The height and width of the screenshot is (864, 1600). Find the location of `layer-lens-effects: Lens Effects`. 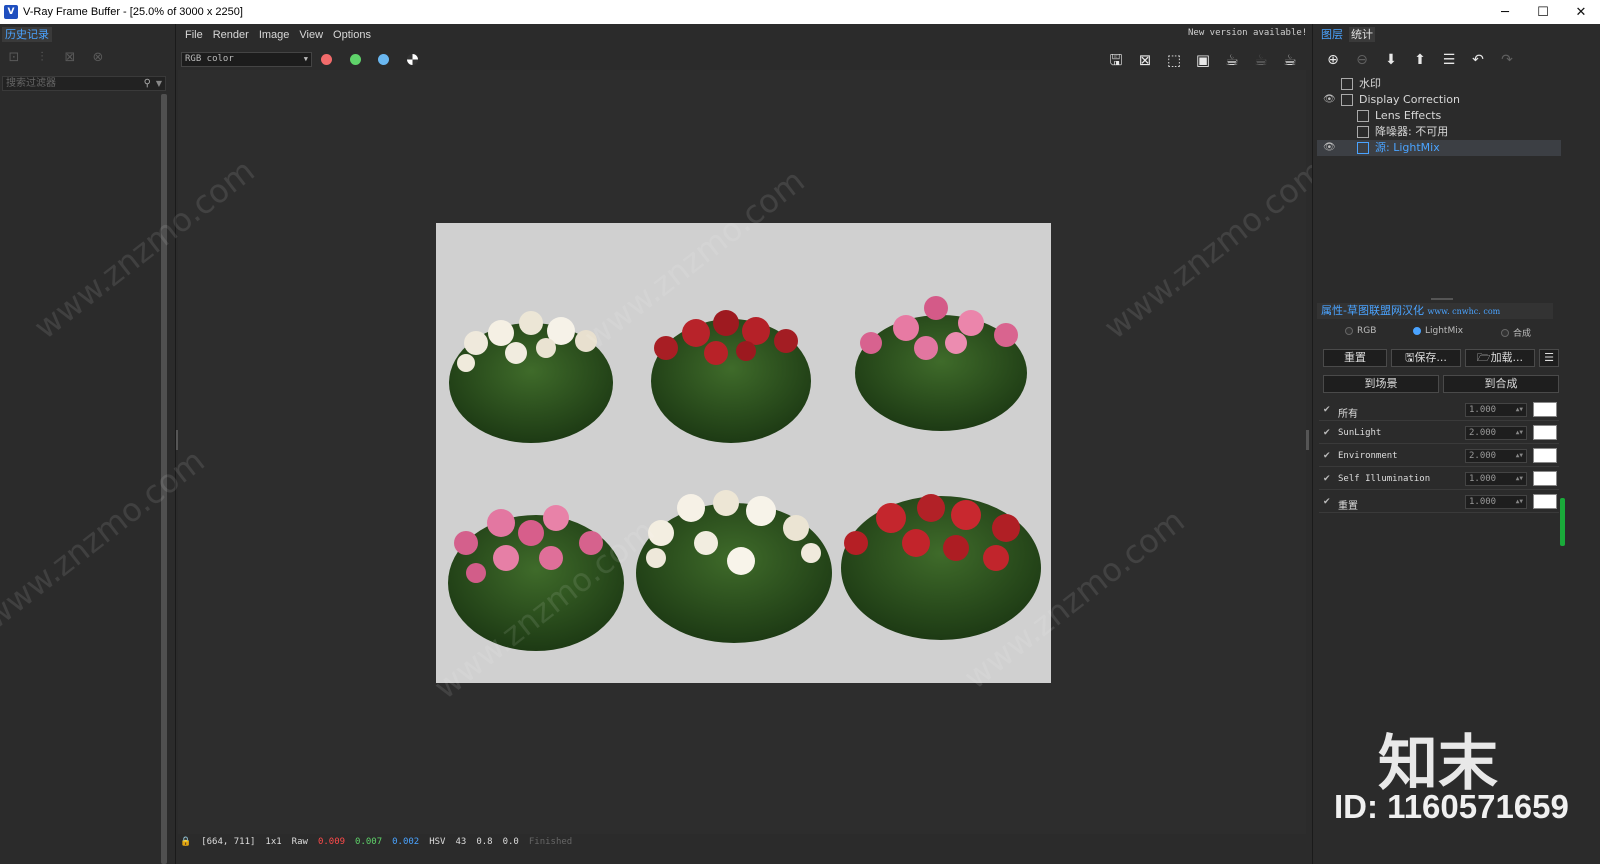

layer-lens-effects: Lens Effects is located at coordinates (1439, 116).